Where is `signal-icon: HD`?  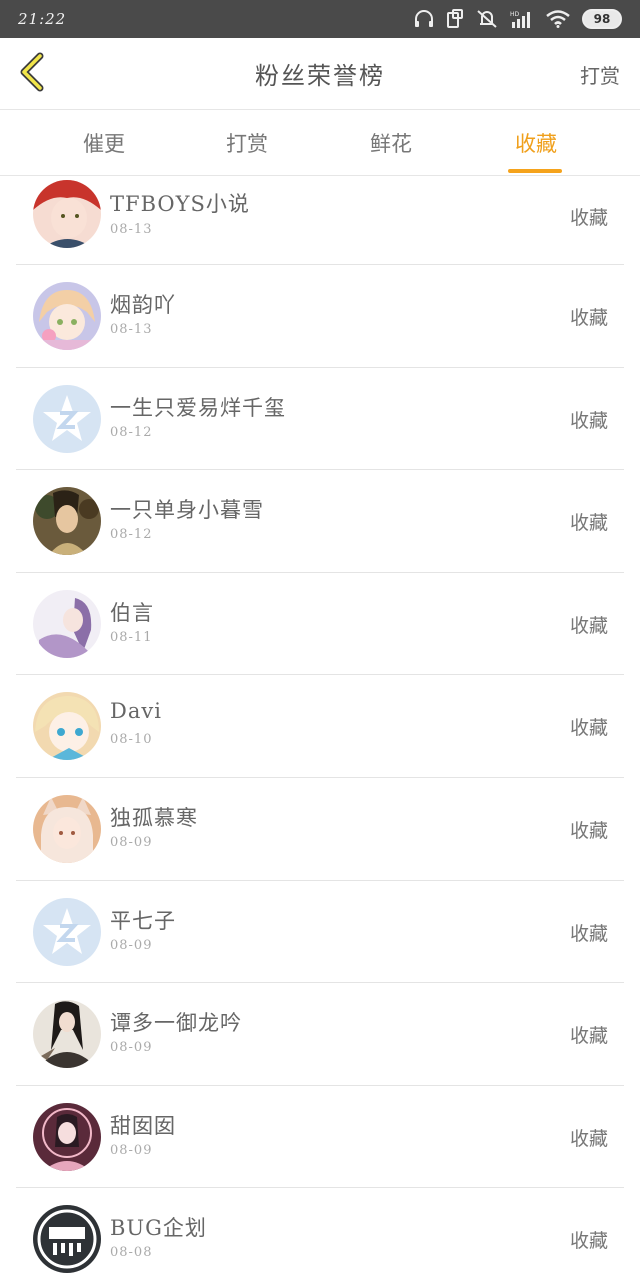 signal-icon: HD is located at coordinates (522, 19).